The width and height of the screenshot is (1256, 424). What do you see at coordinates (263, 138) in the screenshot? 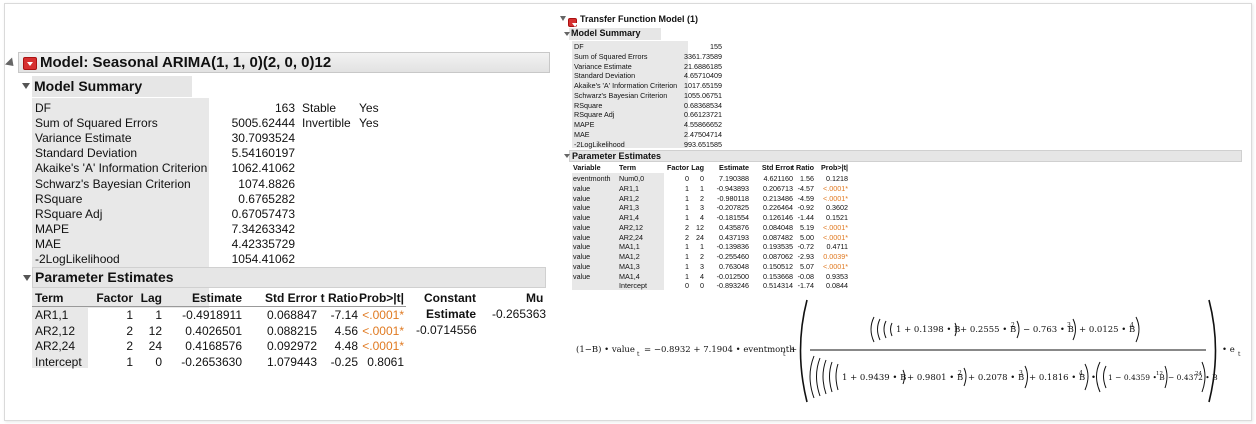
I see `summary-value: 30.7093524` at bounding box center [263, 138].